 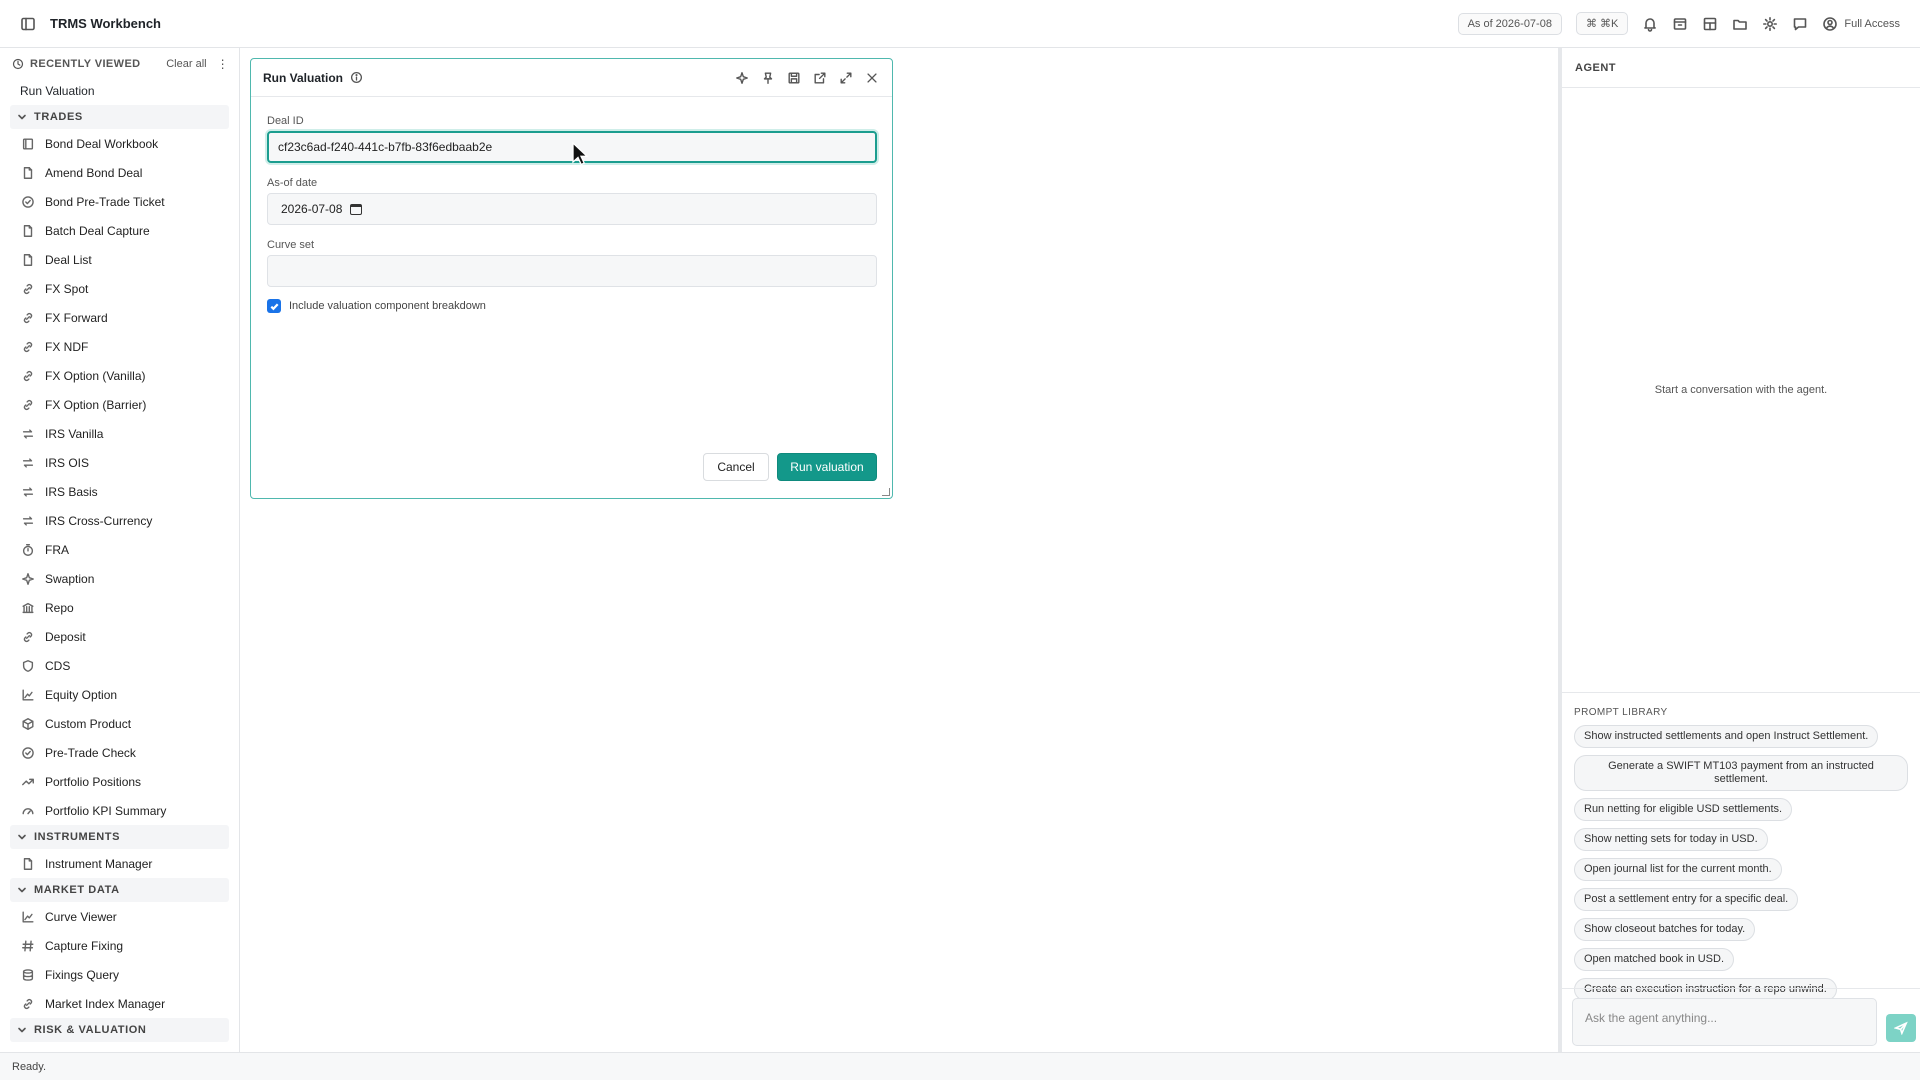 I want to click on database-icon, so click(x=28, y=975).